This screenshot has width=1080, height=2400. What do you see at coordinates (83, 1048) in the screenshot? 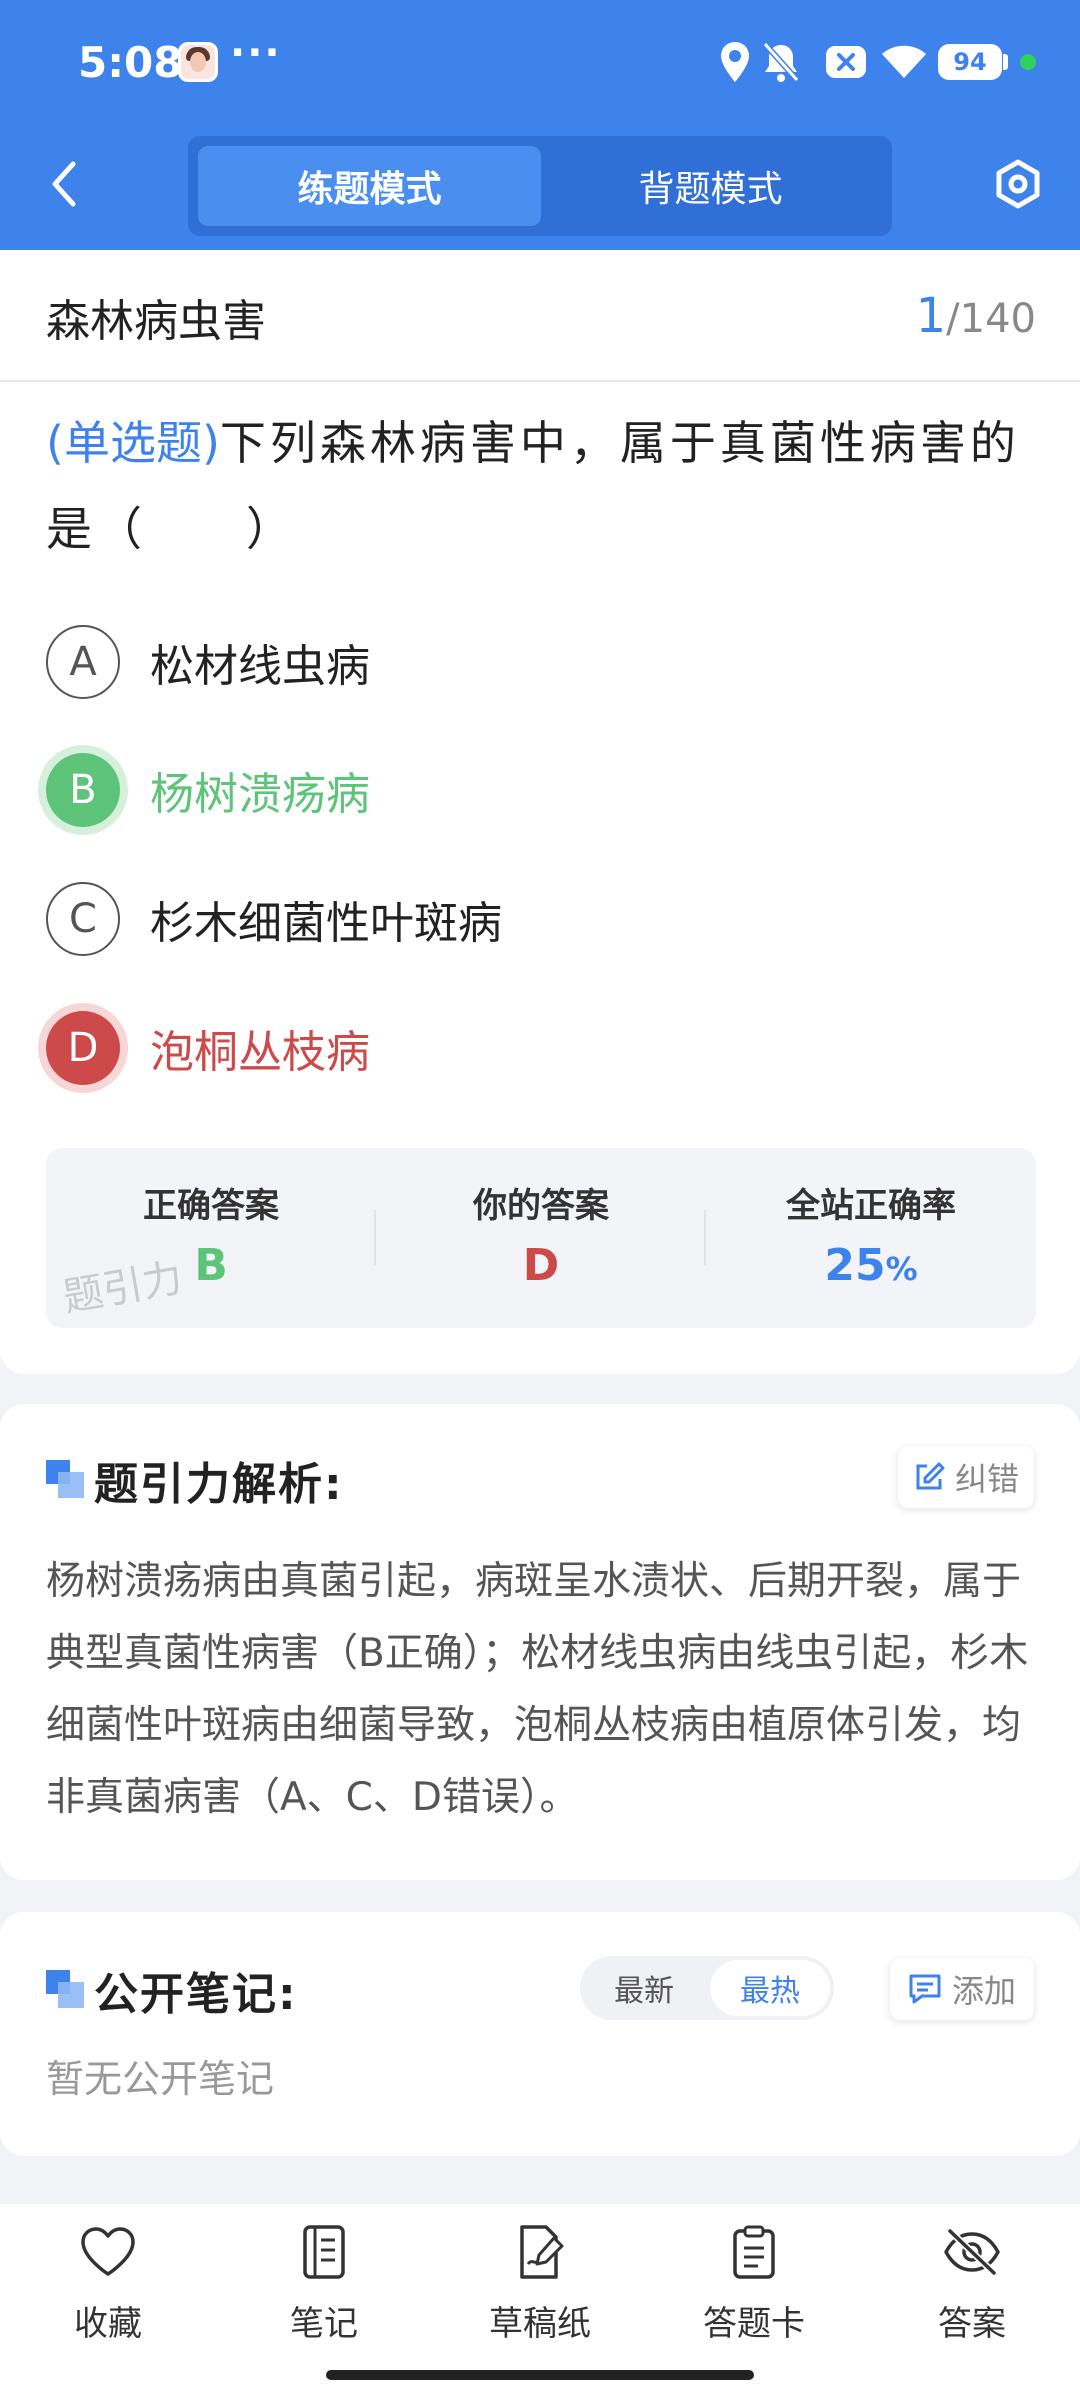
I see `option-letter: D` at bounding box center [83, 1048].